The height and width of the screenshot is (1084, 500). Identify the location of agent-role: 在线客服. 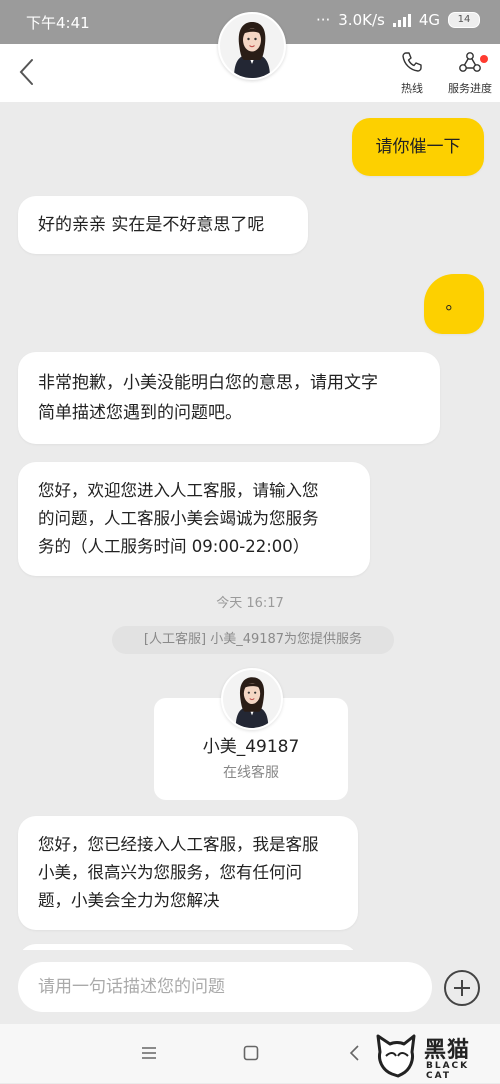
(251, 773).